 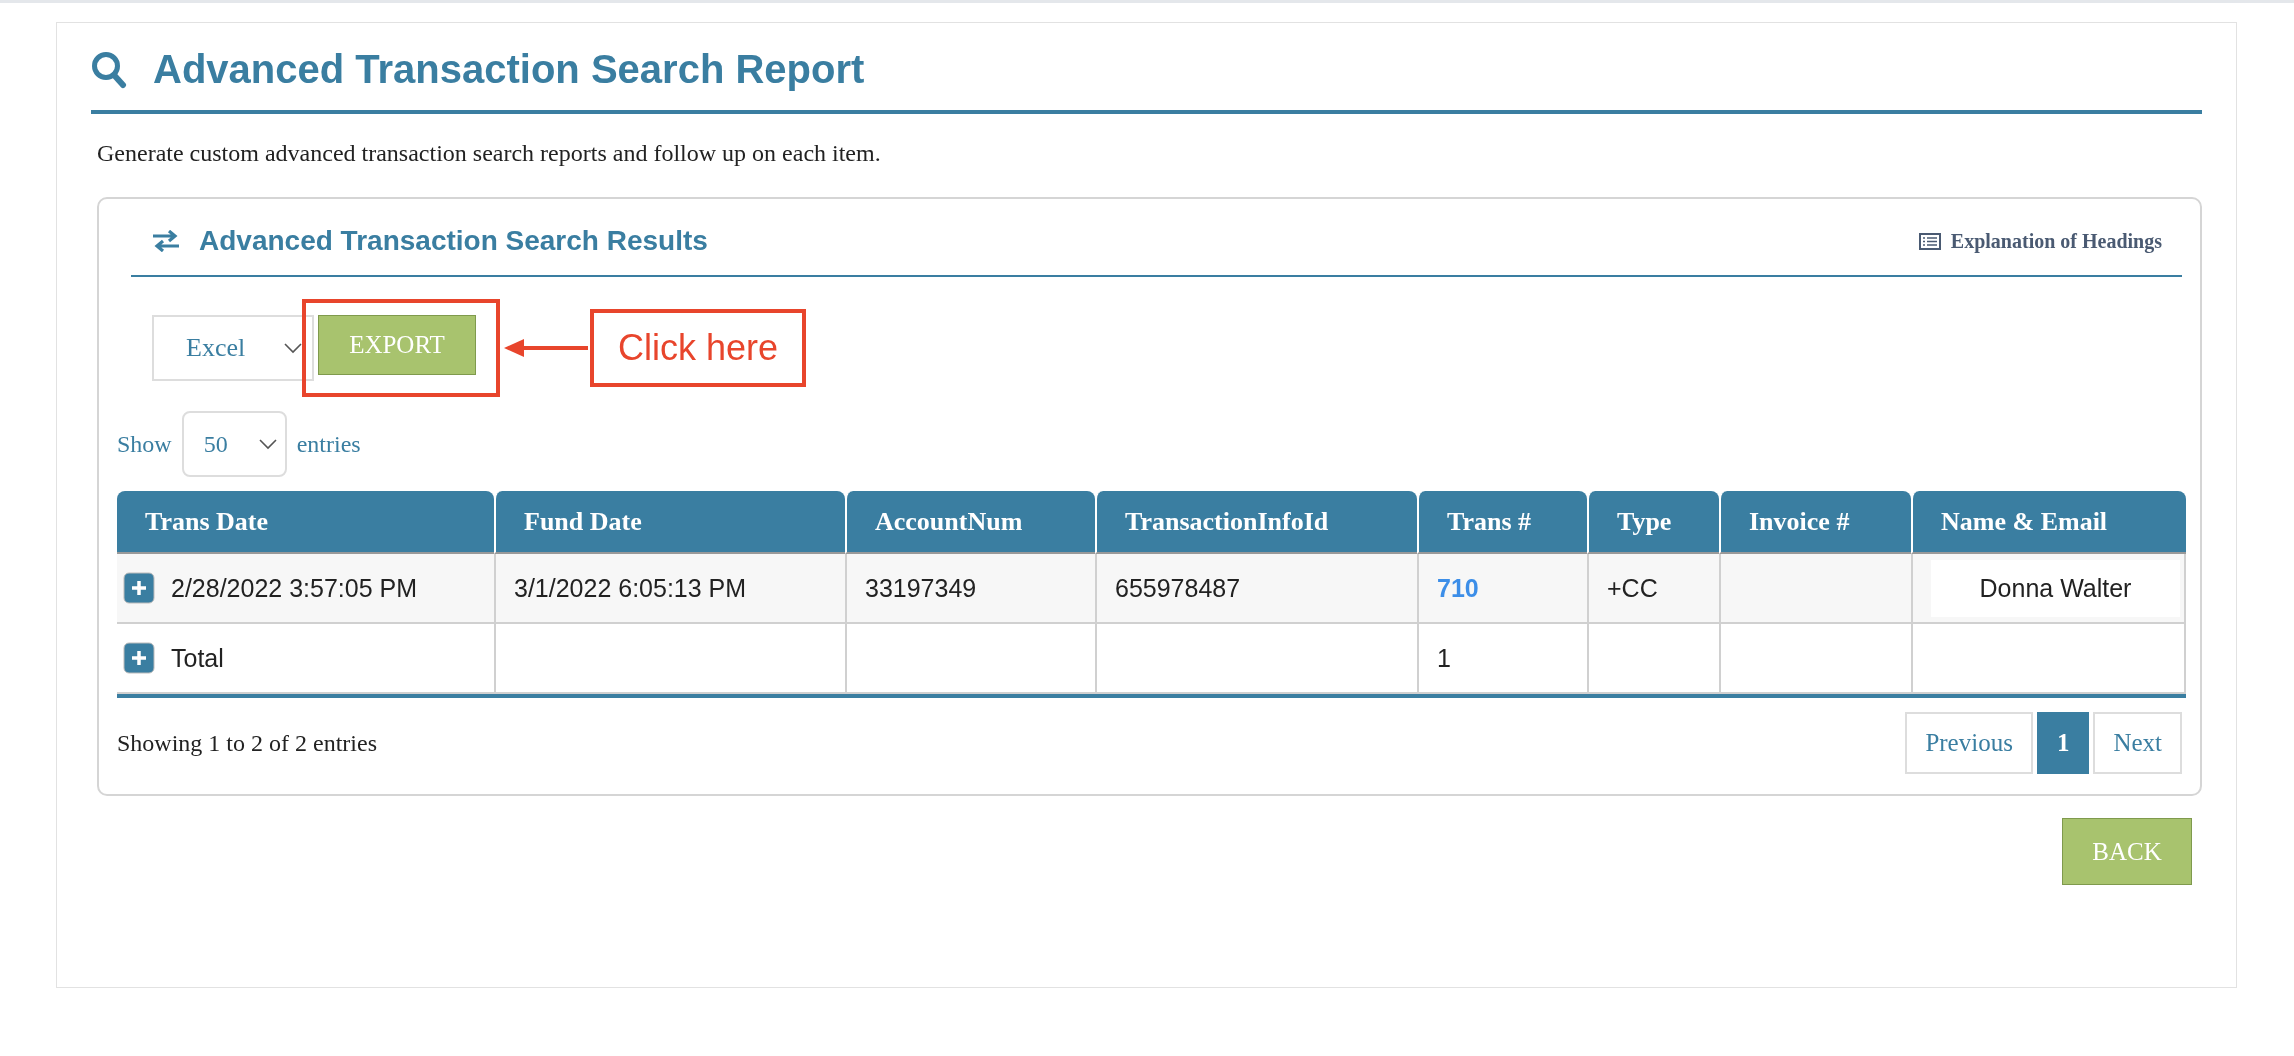 I want to click on table-cell: Total, so click(x=197, y=658).